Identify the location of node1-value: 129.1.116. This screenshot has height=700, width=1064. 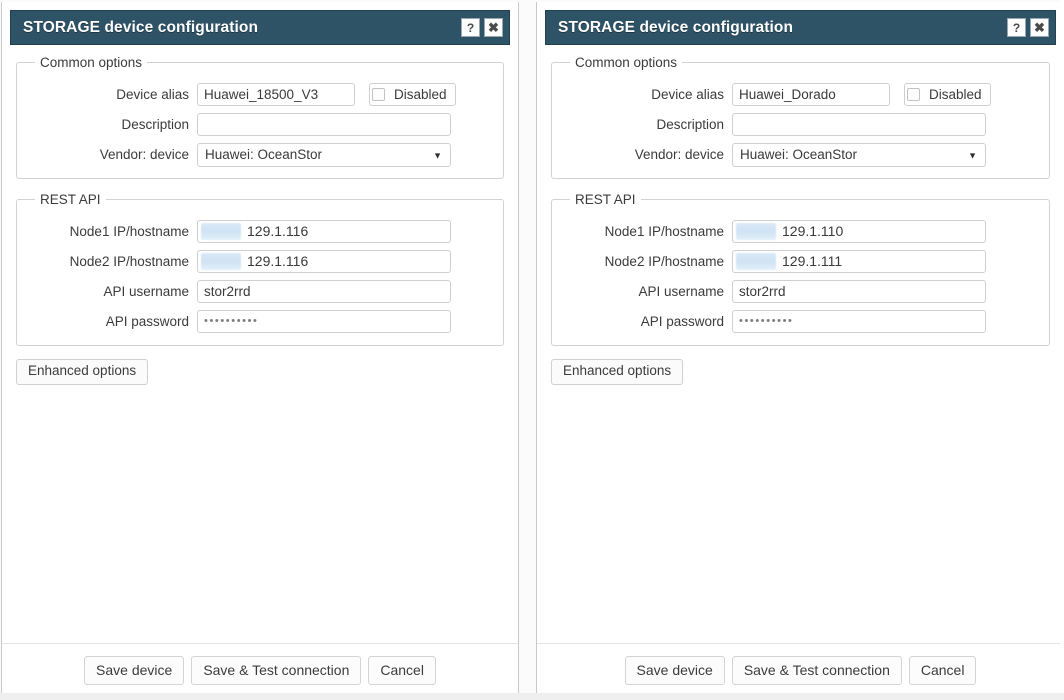
(278, 231).